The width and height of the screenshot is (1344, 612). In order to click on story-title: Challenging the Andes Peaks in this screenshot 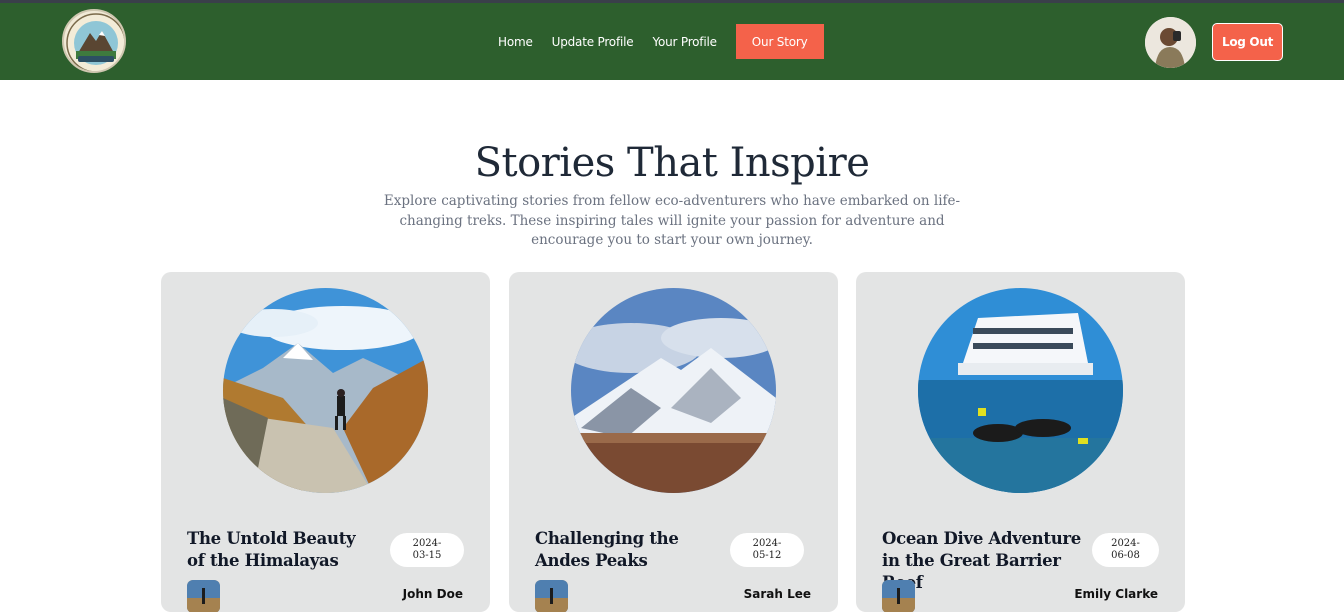, I will do `click(630, 550)`.